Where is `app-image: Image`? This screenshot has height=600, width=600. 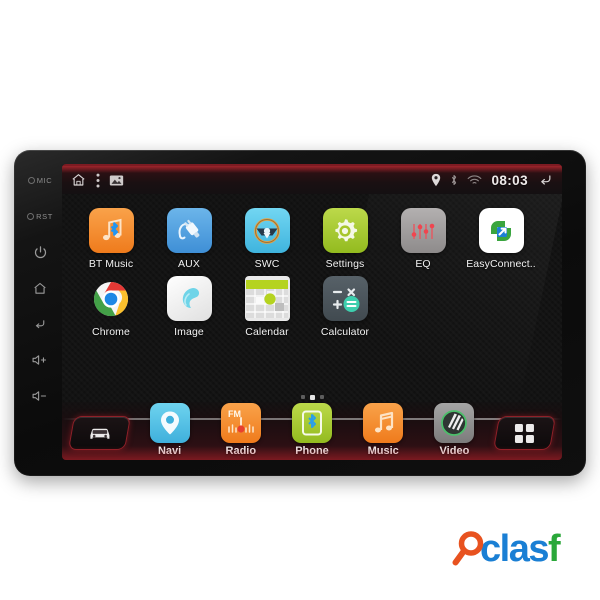
app-image: Image is located at coordinates (189, 304).